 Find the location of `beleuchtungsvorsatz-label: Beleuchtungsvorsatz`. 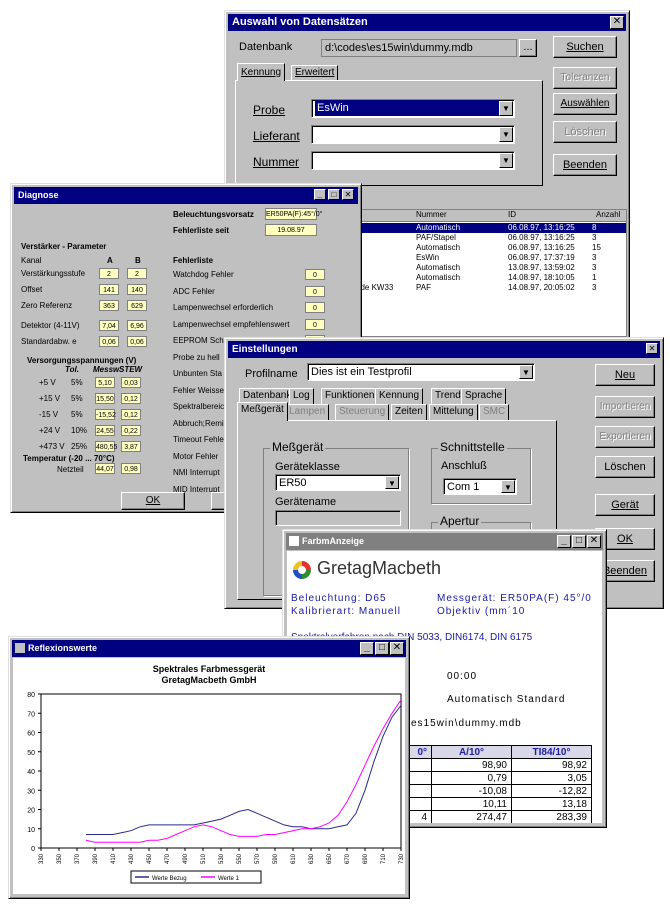

beleuchtungsvorsatz-label: Beleuchtungsvorsatz is located at coordinates (213, 214).